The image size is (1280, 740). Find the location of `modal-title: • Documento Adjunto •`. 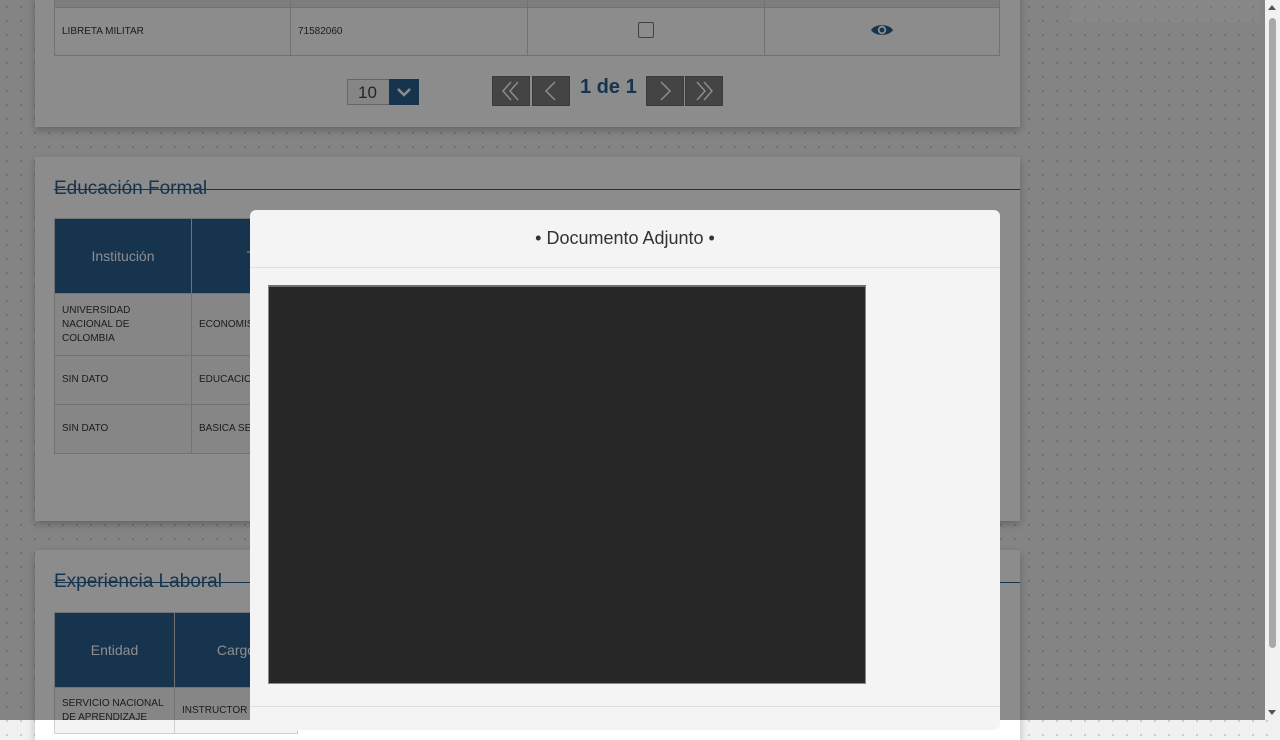

modal-title: • Documento Adjunto • is located at coordinates (625, 238).